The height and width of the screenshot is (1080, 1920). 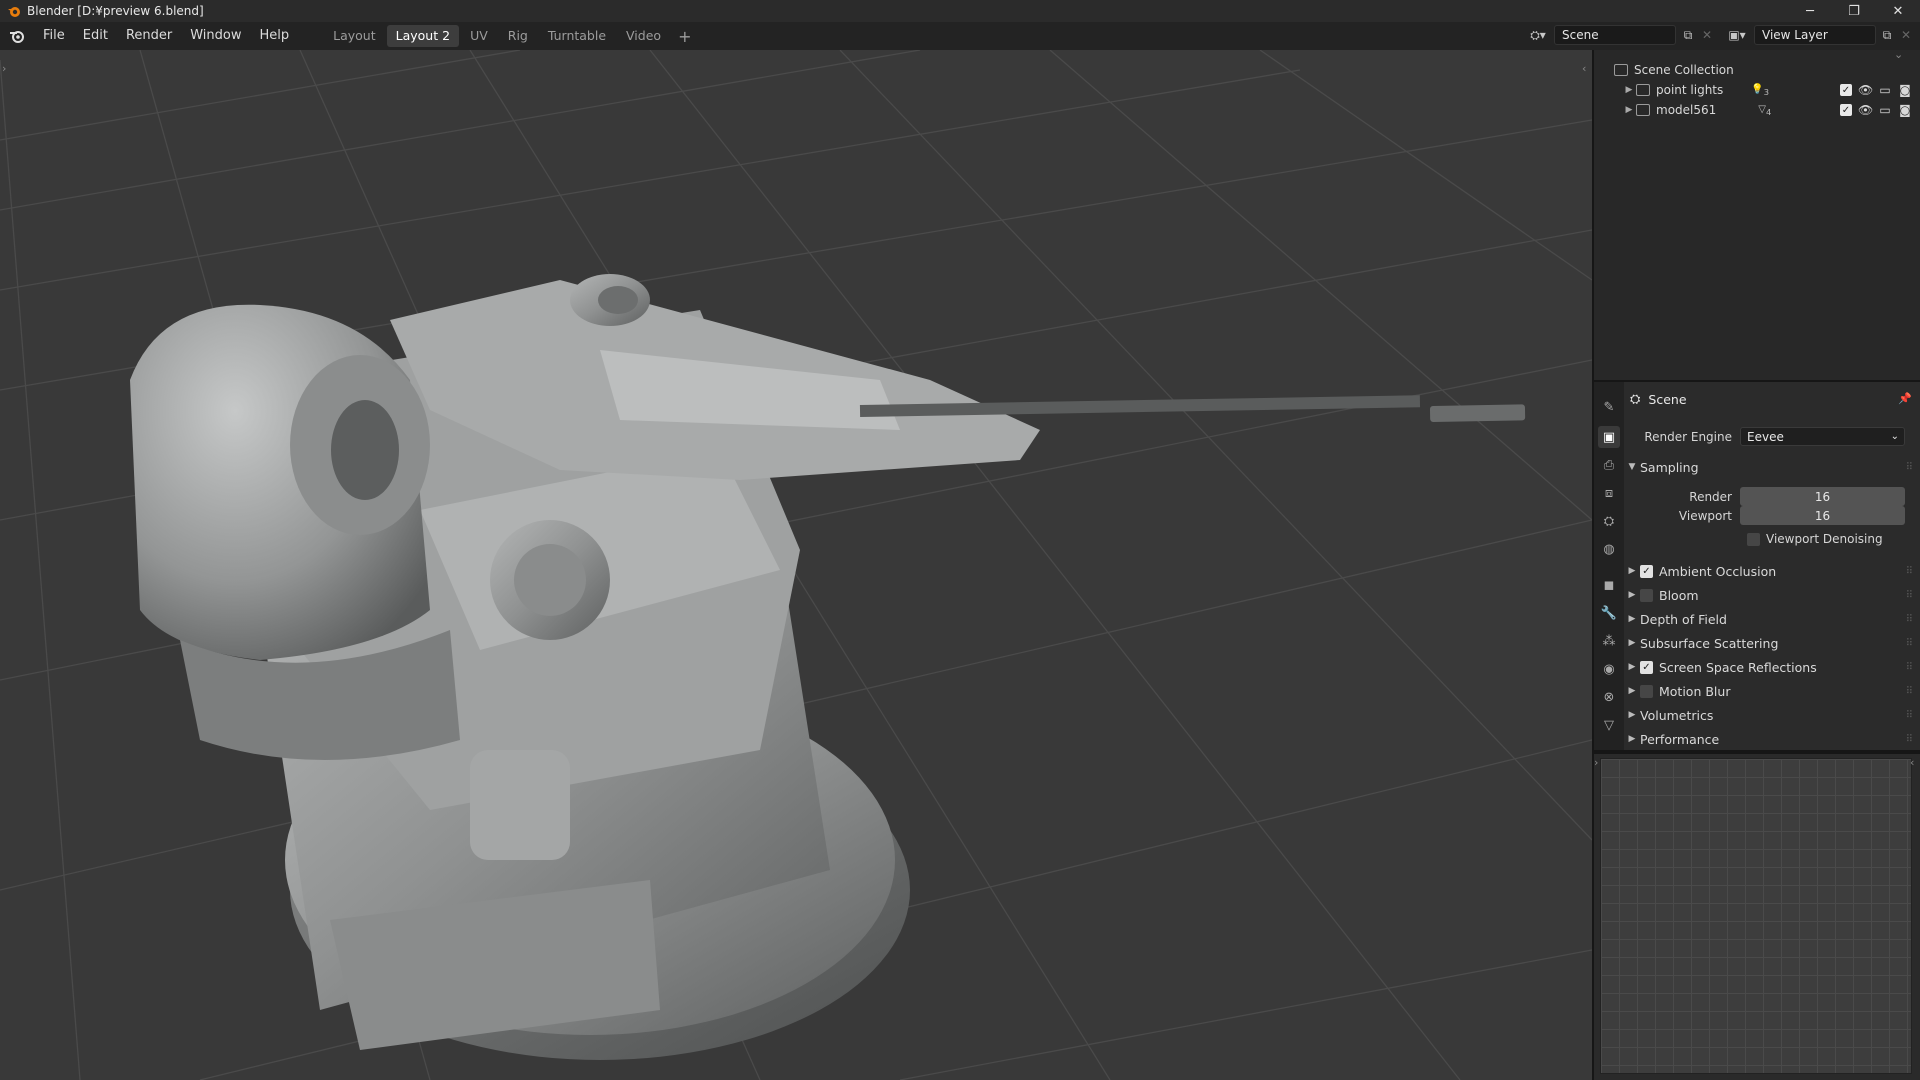 What do you see at coordinates (1609, 697) in the screenshot?
I see `constraints-icon: ⊗` at bounding box center [1609, 697].